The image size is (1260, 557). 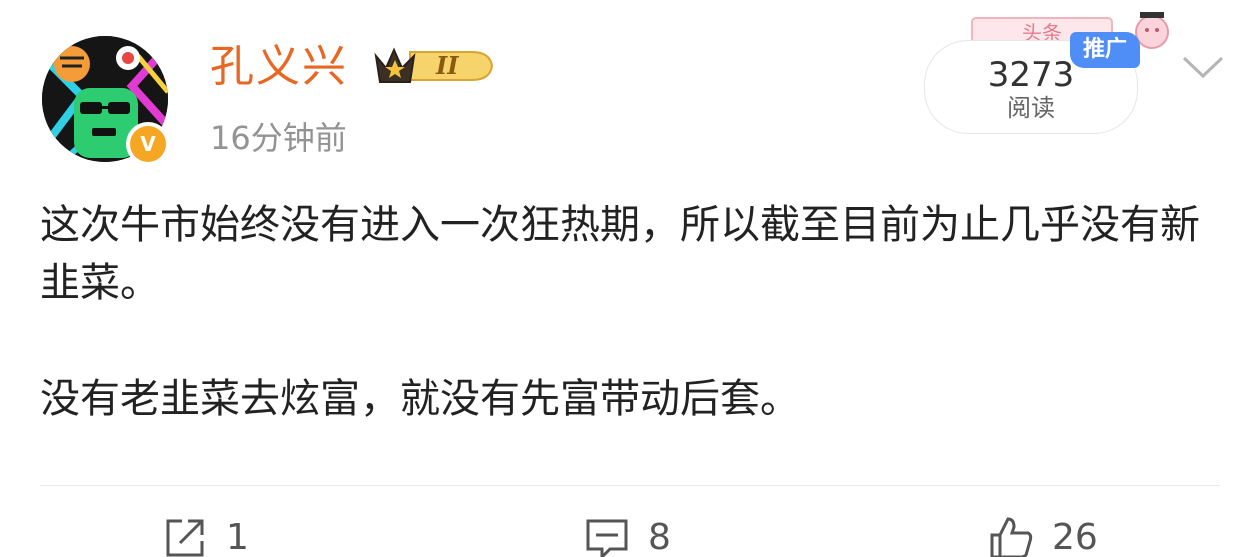 What do you see at coordinates (237, 537) in the screenshot?
I see `repost-count: 1` at bounding box center [237, 537].